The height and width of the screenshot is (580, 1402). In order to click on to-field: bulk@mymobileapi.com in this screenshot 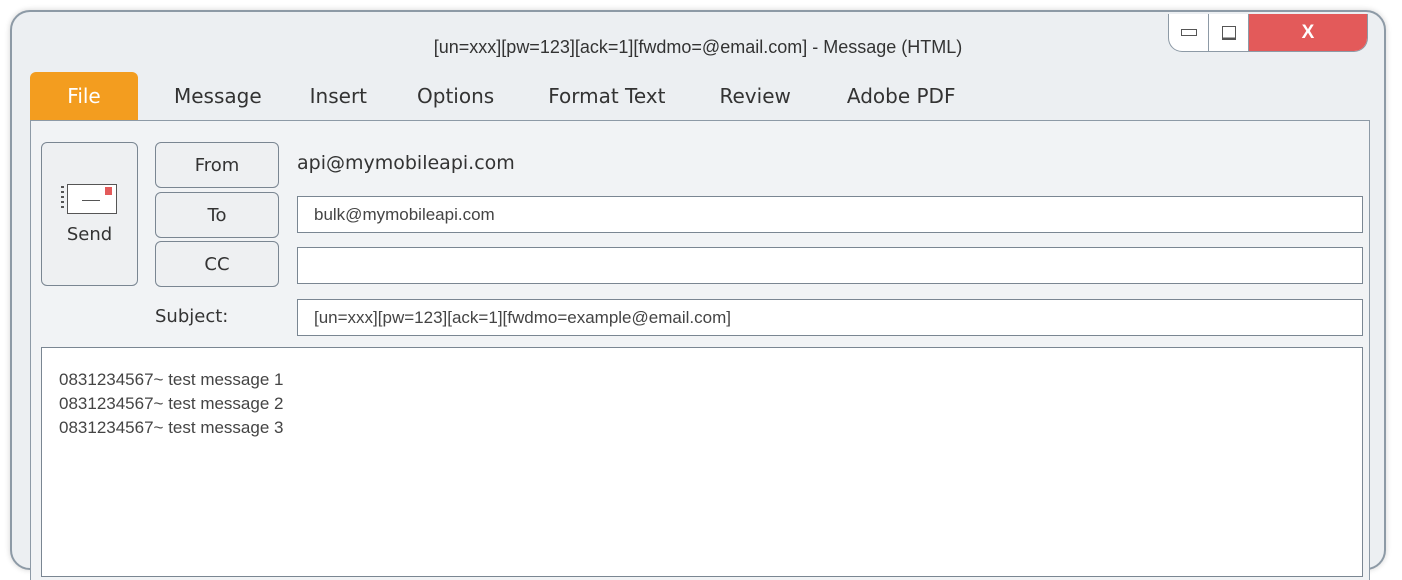, I will do `click(830, 214)`.